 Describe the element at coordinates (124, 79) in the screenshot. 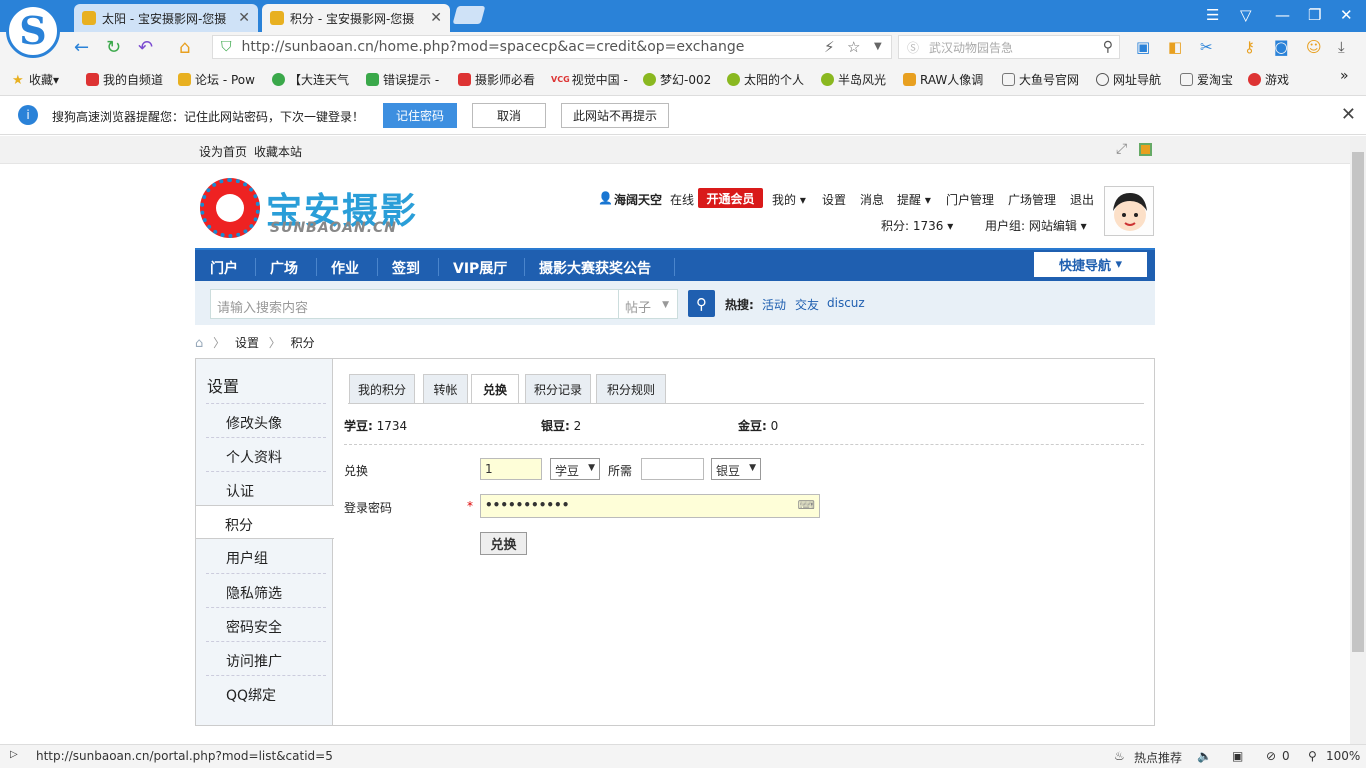

I see `bookmark-item: 我的自频道` at that location.